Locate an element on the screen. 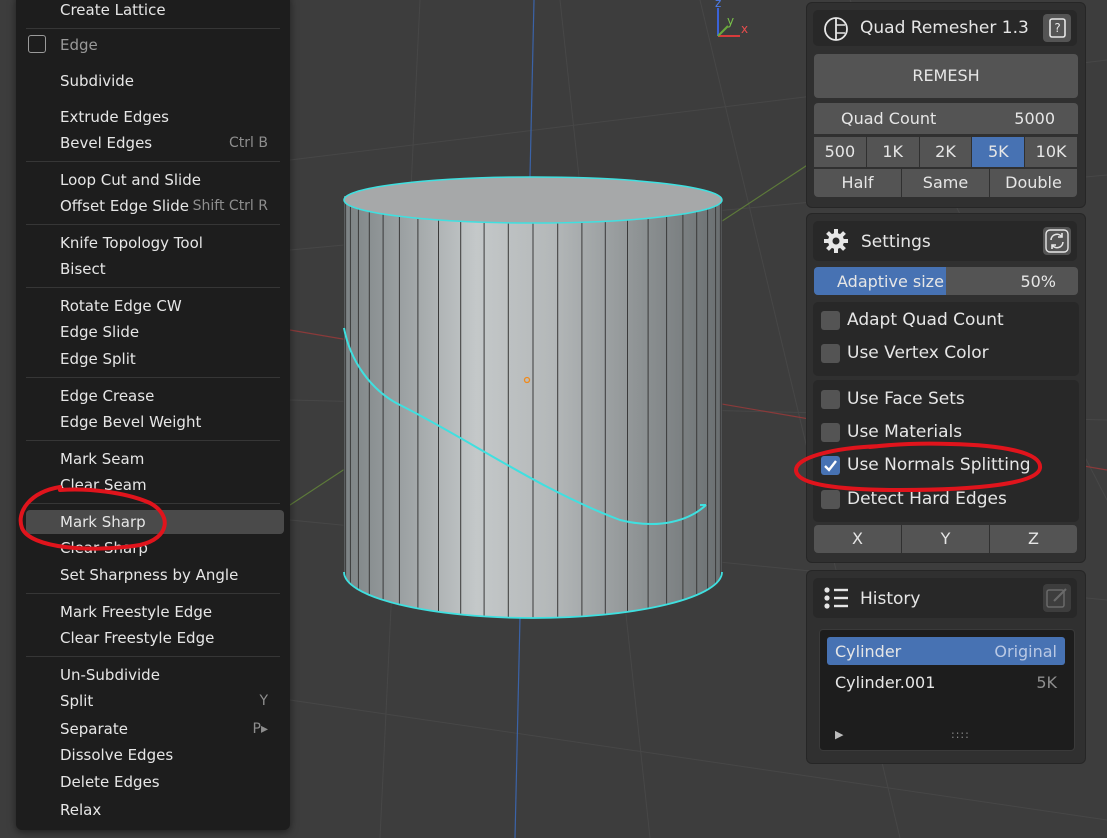 Image resolution: width=1107 pixels, height=838 pixels. quad-remesher-title: Quad Remesher 1.3 is located at coordinates (944, 28).